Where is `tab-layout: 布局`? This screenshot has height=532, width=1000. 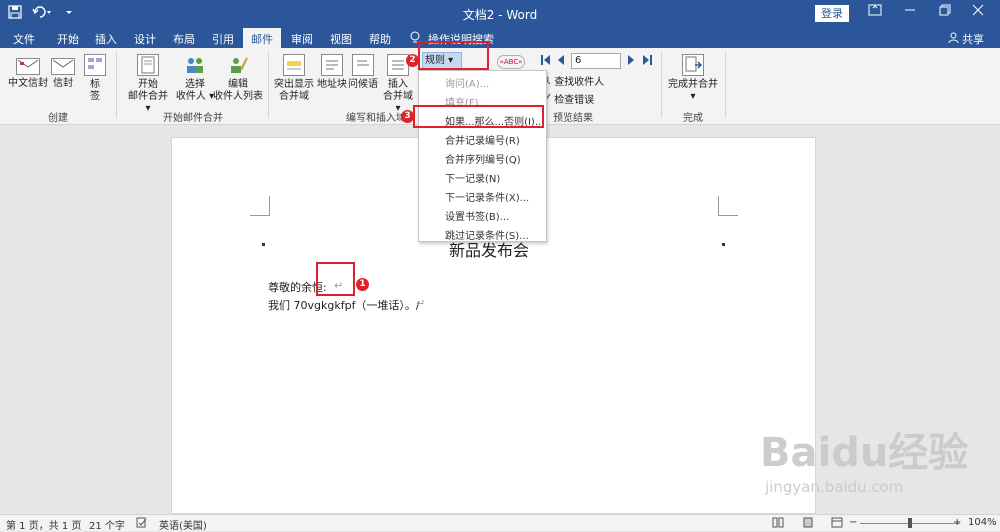
tab-layout: 布局 is located at coordinates (184, 39).